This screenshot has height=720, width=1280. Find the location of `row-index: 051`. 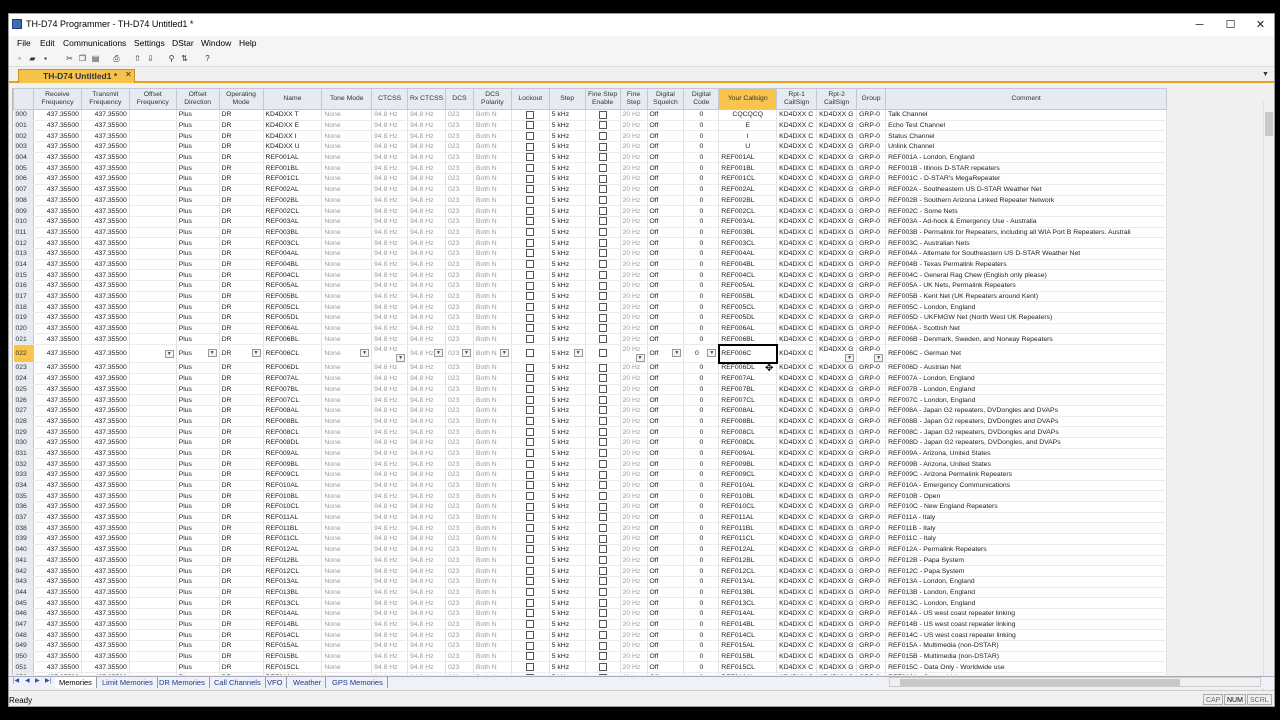

row-index: 051 is located at coordinates (23, 667).